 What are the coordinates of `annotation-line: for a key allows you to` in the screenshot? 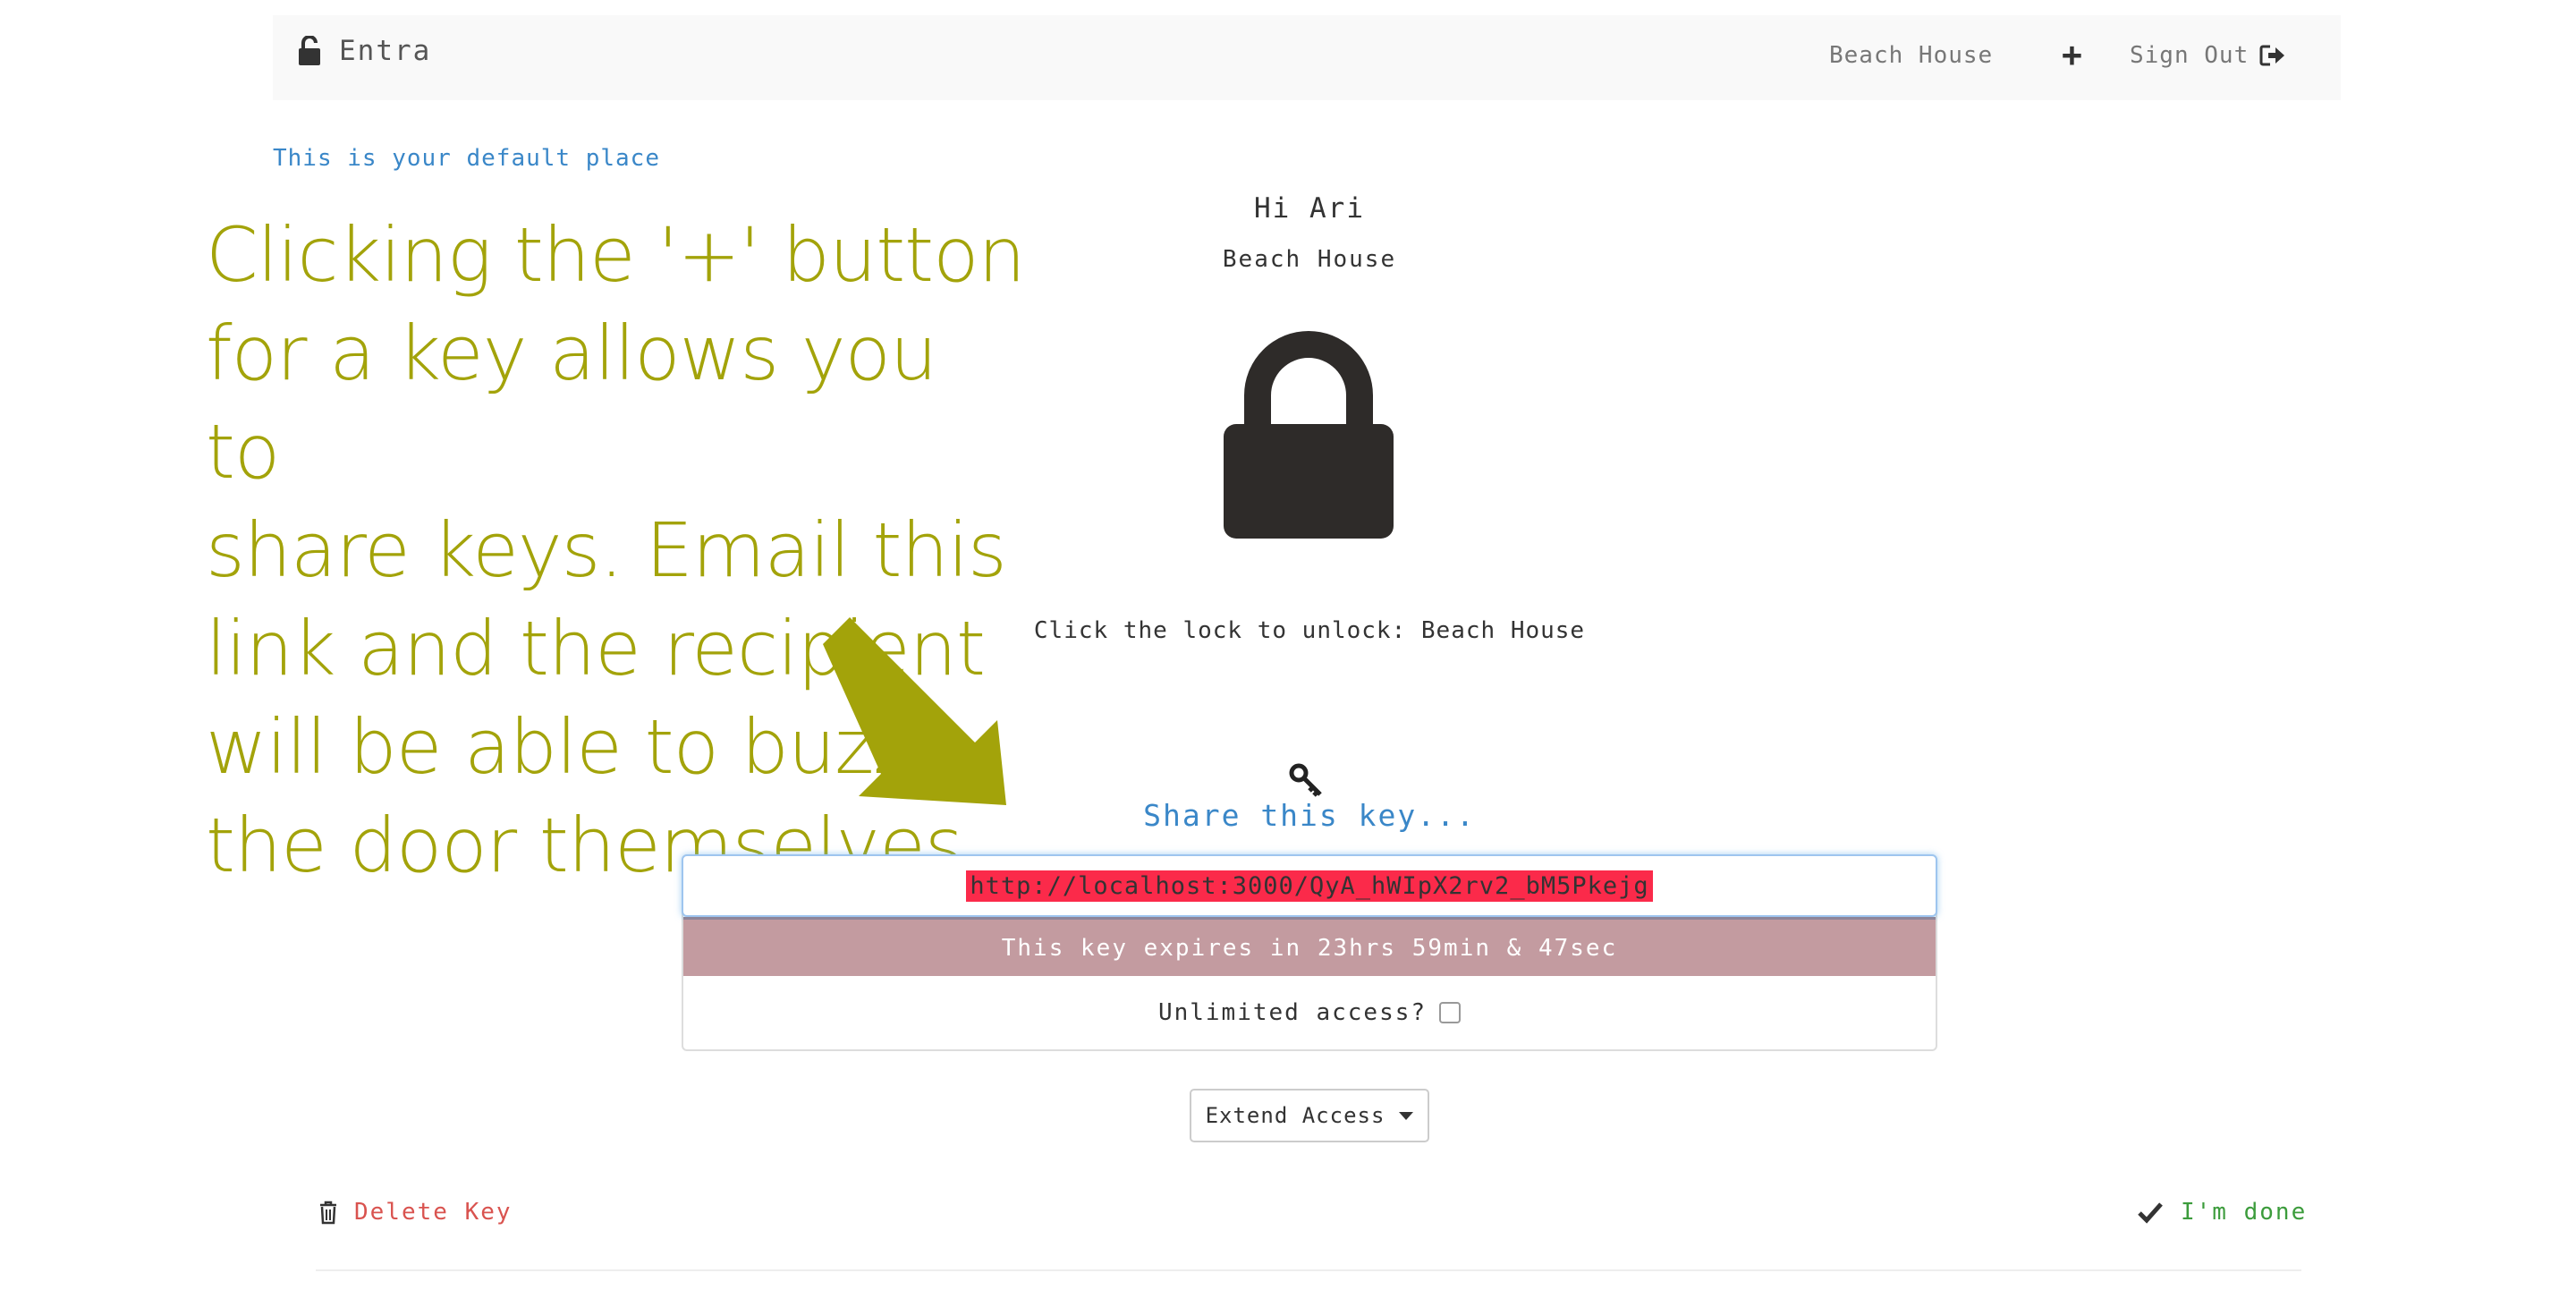 It's located at (571, 403).